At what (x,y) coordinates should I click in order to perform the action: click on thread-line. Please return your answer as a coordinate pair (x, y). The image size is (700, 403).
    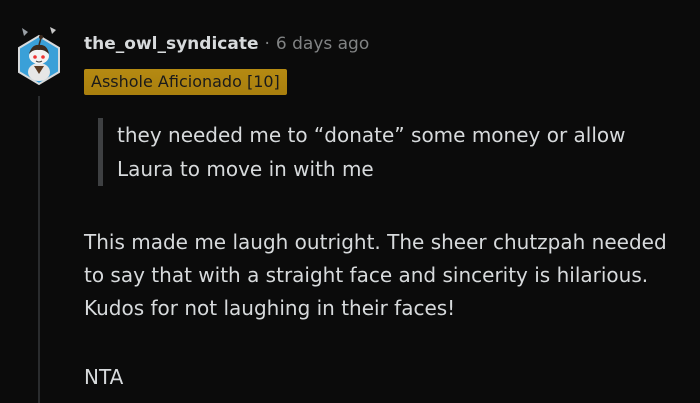
    Looking at the image, I should click on (39, 249).